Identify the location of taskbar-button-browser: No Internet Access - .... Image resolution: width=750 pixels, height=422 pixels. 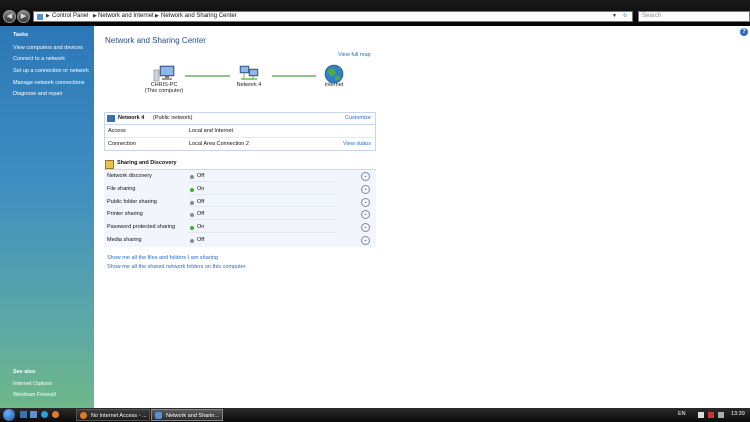
(113, 415).